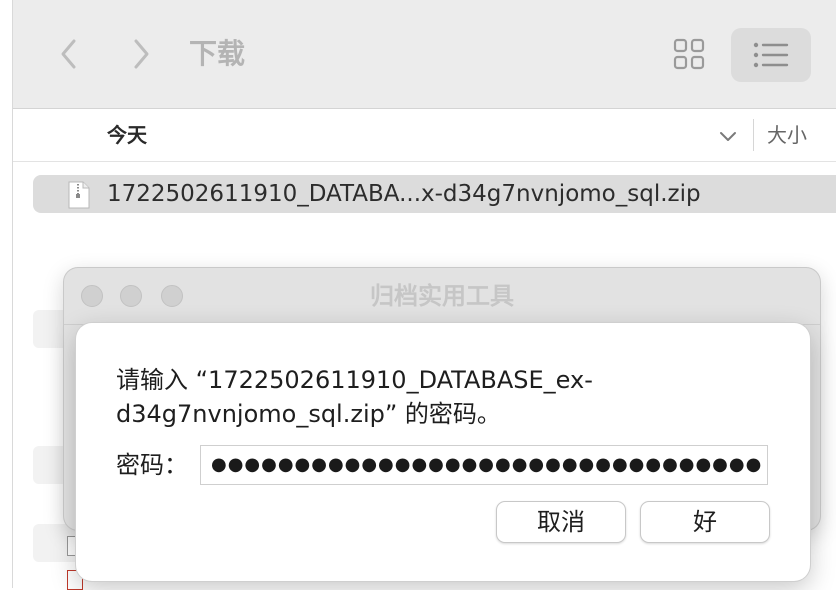 The height and width of the screenshot is (590, 836). I want to click on grid-view-button, so click(689, 54).